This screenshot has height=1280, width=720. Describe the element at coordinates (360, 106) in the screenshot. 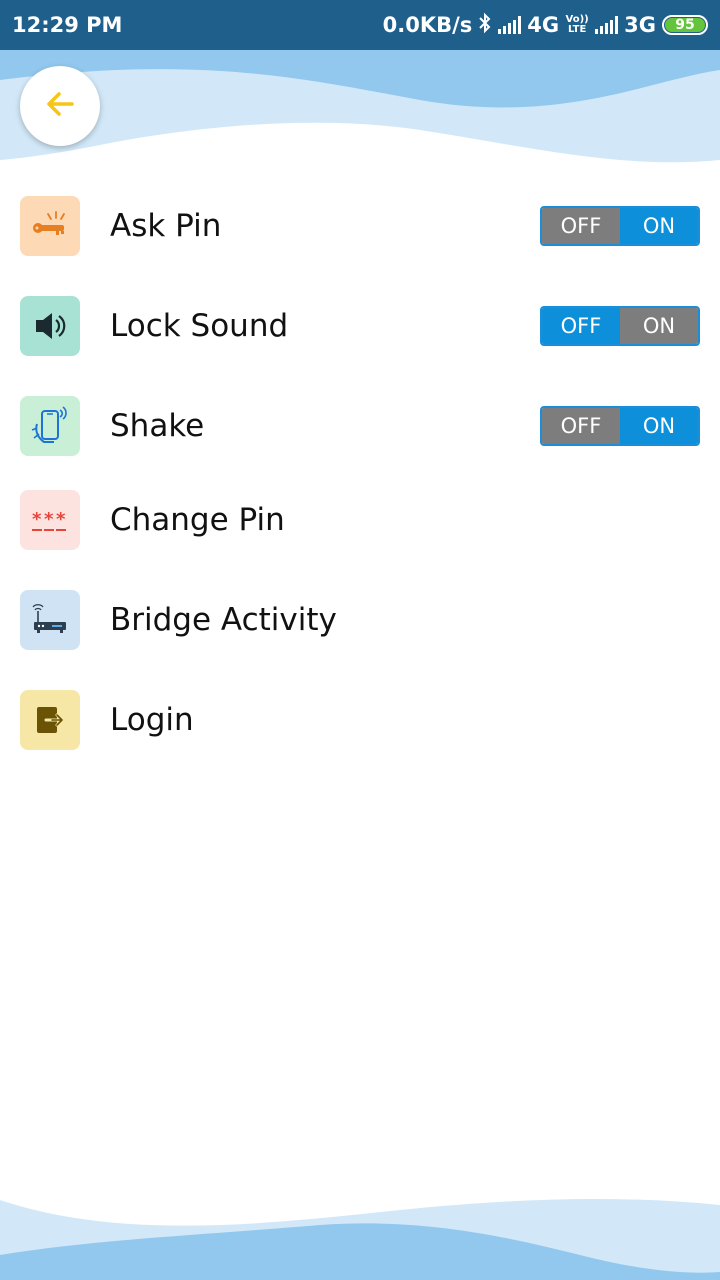

I see `top-wave-decoration` at that location.